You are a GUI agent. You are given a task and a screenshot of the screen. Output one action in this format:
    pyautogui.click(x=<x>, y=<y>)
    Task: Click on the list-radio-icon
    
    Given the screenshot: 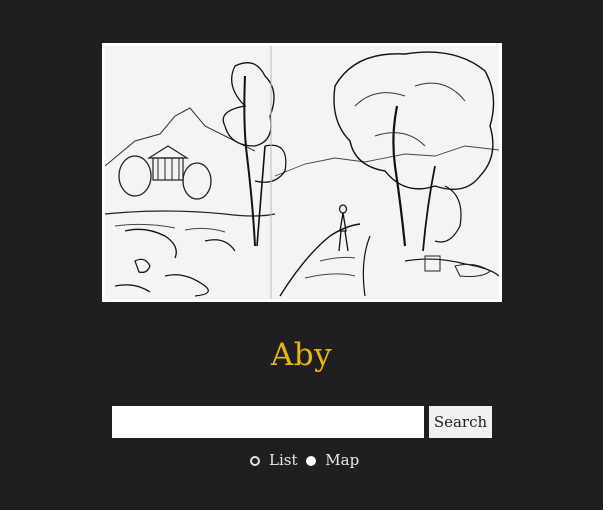 What is the action you would take?
    pyautogui.click(x=255, y=460)
    